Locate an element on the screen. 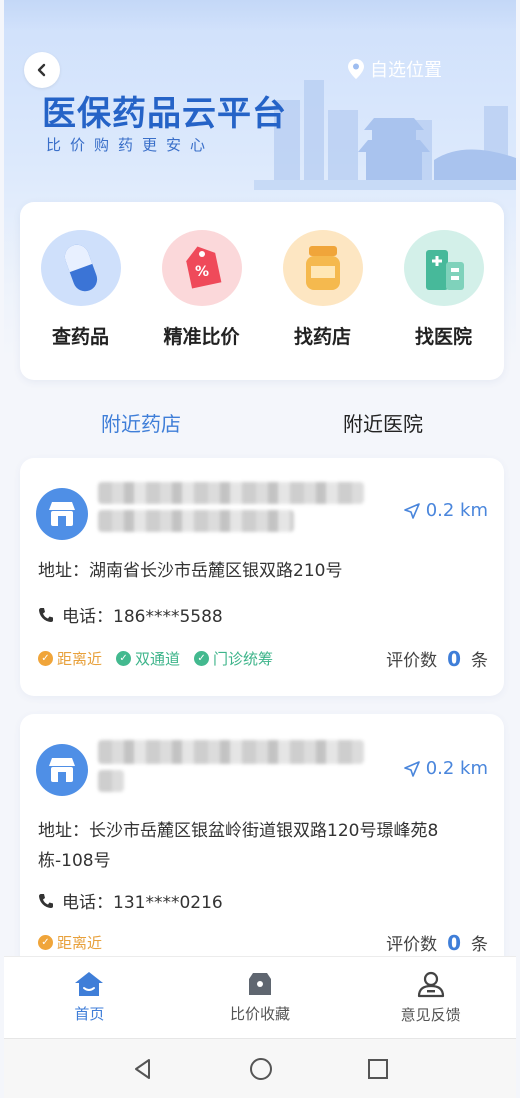 This screenshot has width=520, height=1098. back-triangle-icon is located at coordinates (143, 1069).